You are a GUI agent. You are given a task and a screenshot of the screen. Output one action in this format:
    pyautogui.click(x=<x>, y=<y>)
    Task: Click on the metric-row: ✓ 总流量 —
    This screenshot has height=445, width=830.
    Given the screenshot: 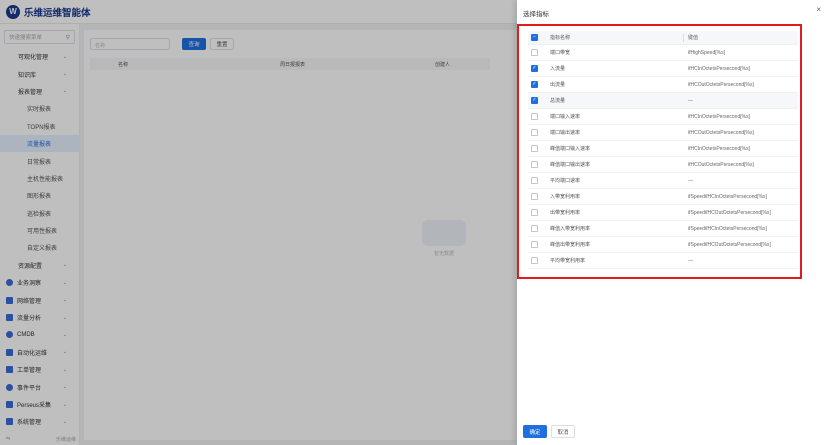 What is the action you would take?
    pyautogui.click(x=663, y=101)
    